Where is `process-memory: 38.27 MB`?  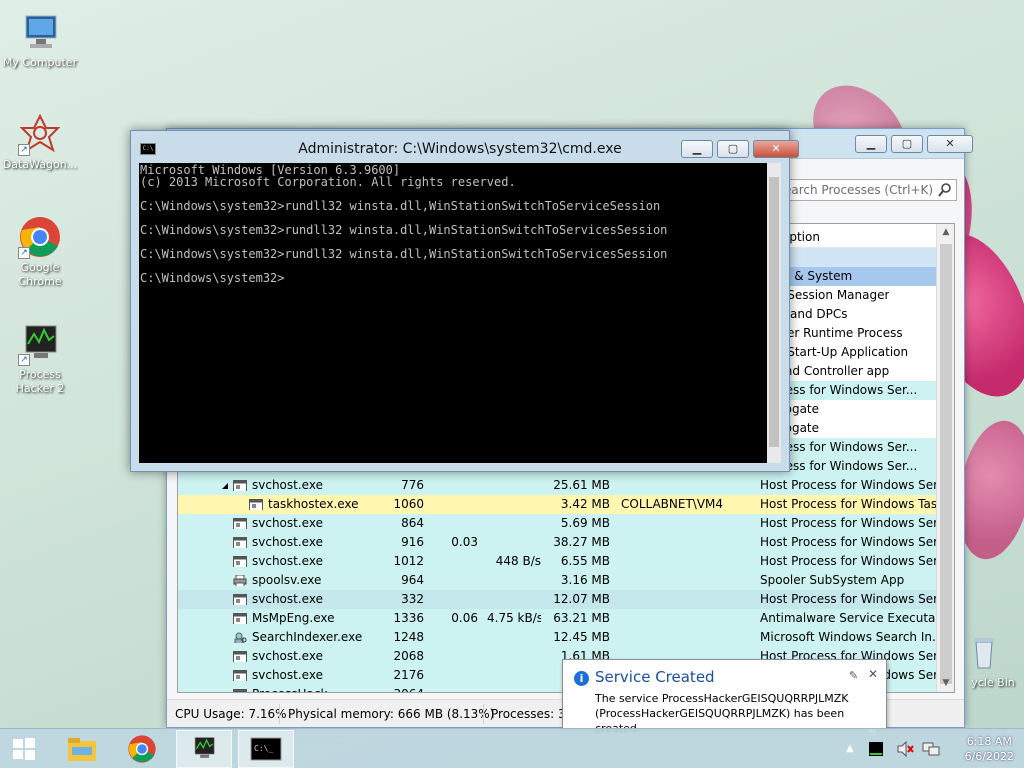
process-memory: 38.27 MB is located at coordinates (581, 542).